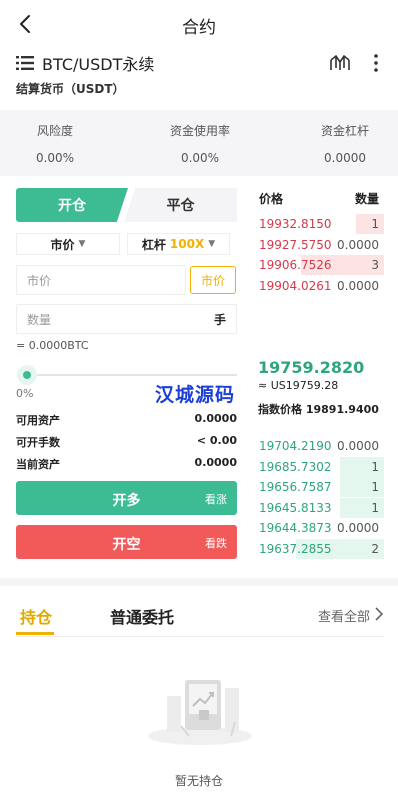 The image size is (398, 802). Describe the element at coordinates (132, 375) in the screenshot. I see `amount-slider-track` at that location.